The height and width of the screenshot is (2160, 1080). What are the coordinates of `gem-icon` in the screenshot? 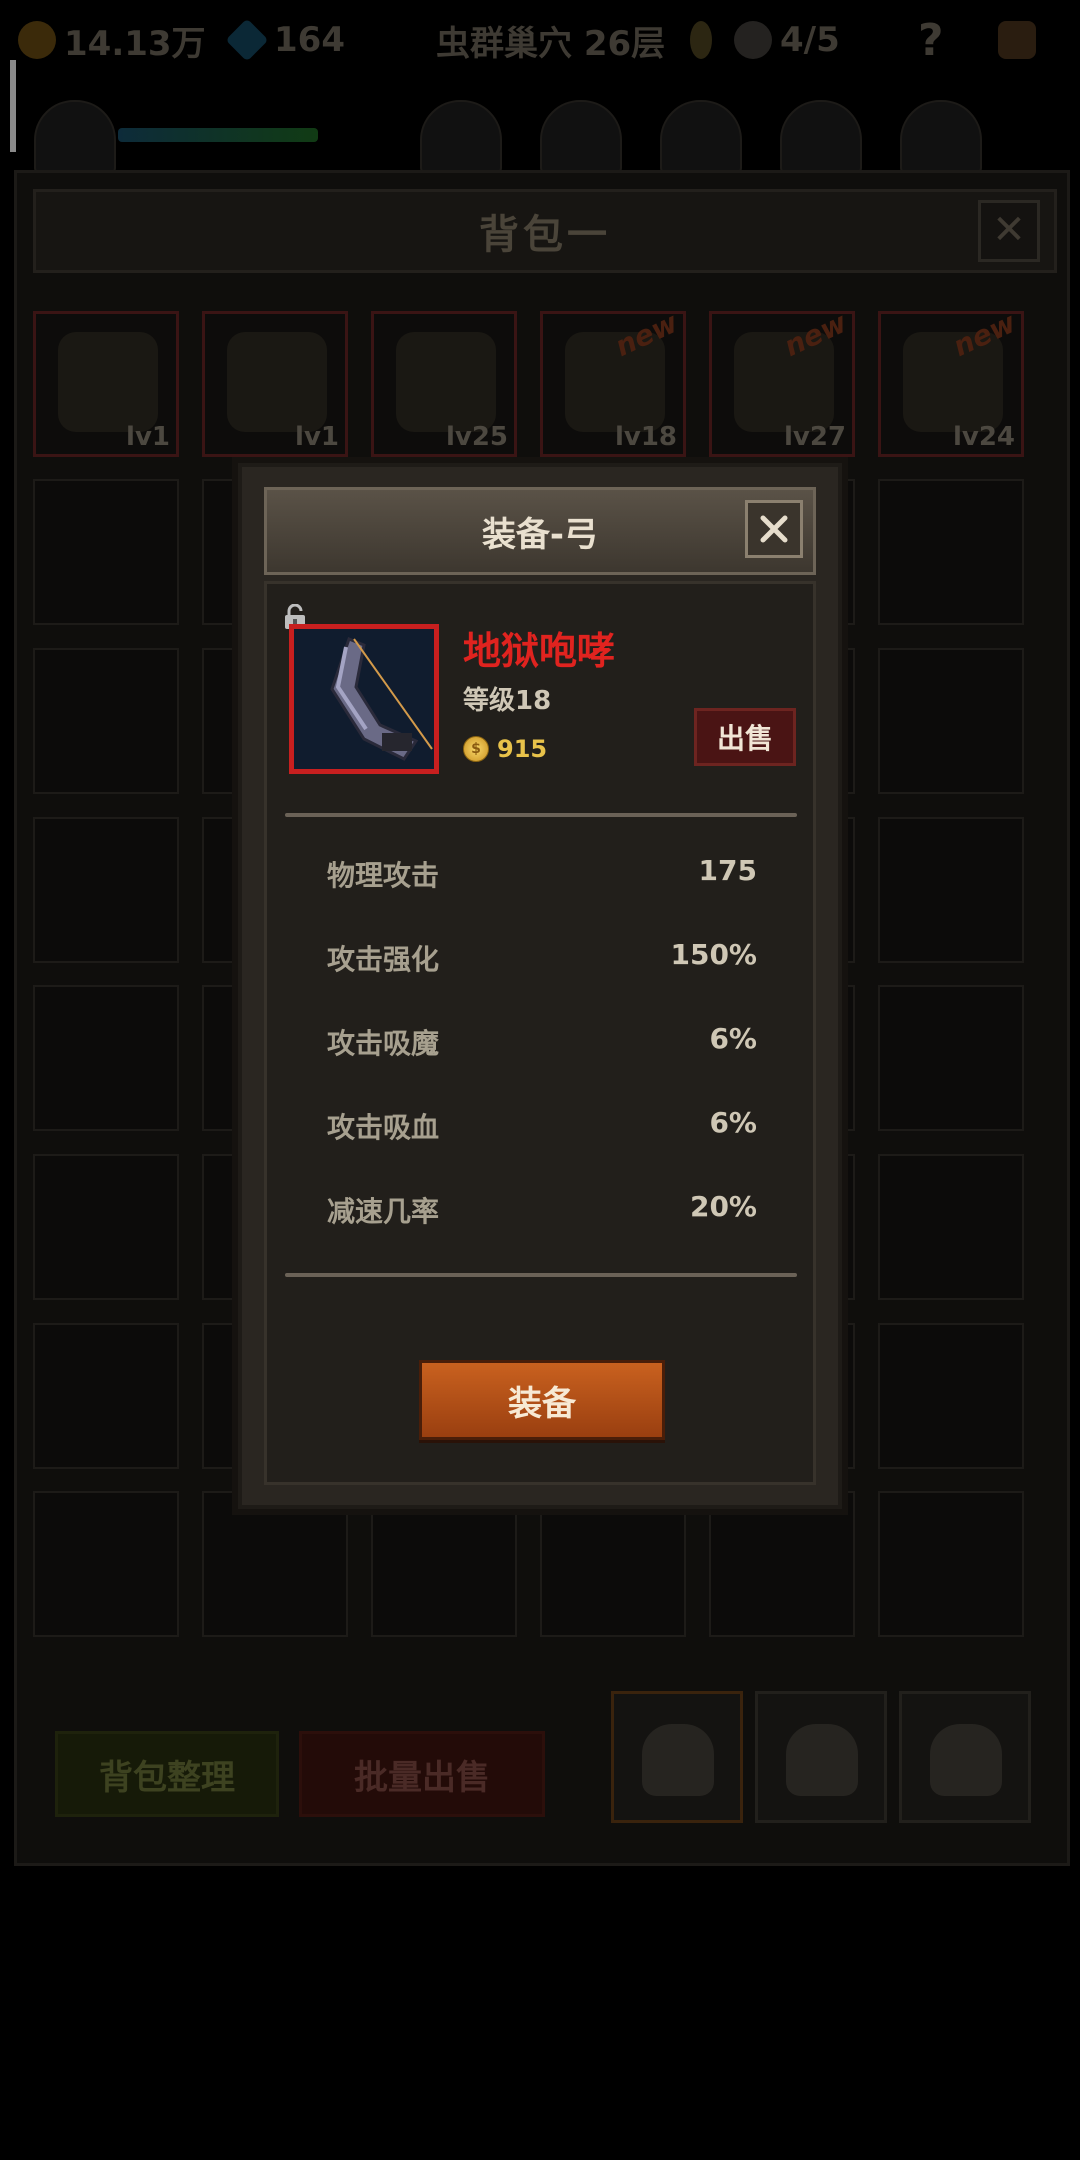 It's located at (247, 40).